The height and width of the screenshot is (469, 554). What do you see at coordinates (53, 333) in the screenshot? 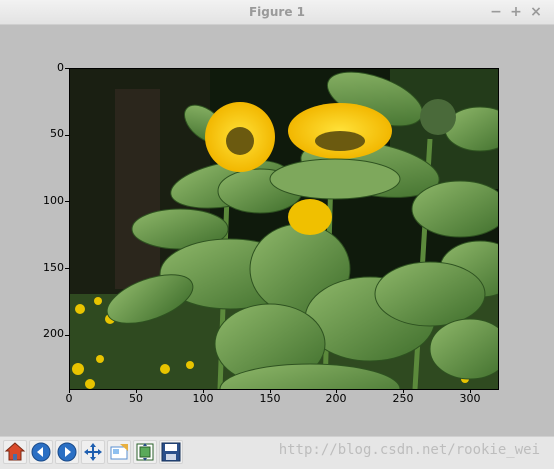
I see `ytick-label-200: 200` at bounding box center [53, 333].